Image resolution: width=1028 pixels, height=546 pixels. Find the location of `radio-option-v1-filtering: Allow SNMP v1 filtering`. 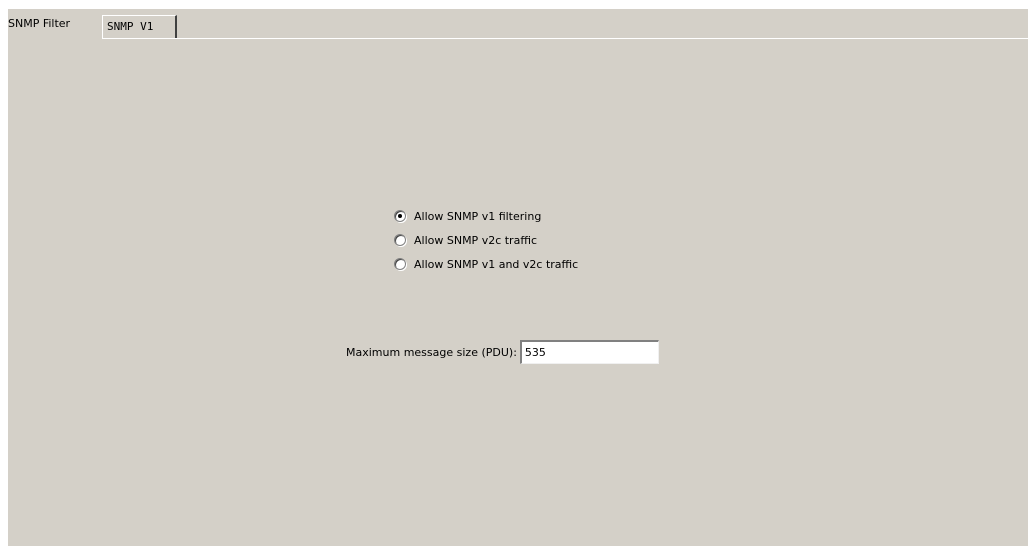

radio-option-v1-filtering: Allow SNMP v1 filtering is located at coordinates (486, 216).